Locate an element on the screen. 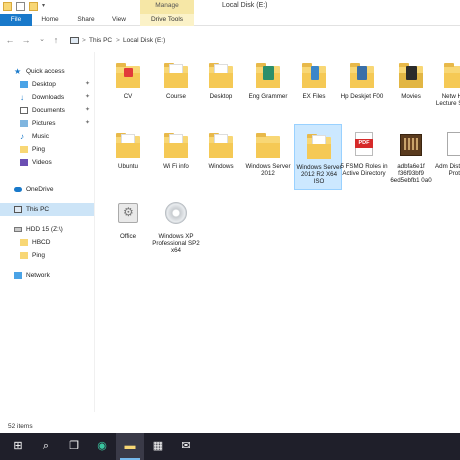 The image size is (460, 460). navigation-bar: ← → ⌄ ↑ > This PC > Local Disk (E:) is located at coordinates (230, 40).